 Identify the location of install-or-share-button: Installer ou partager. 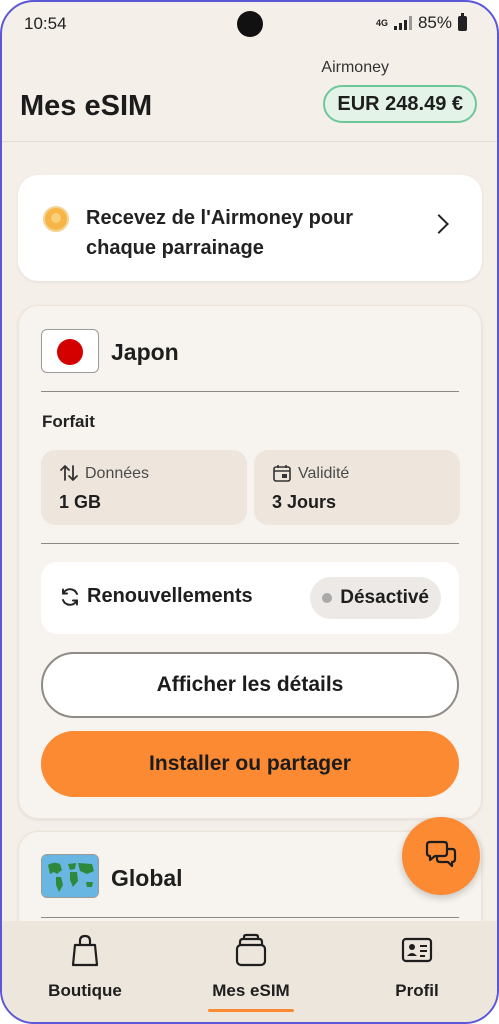
(250, 764).